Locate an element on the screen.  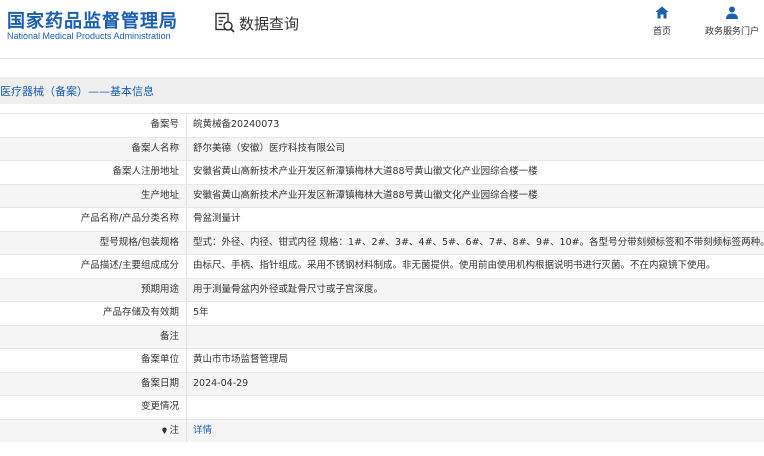
table-row: 变更情况 is located at coordinates (382, 407).